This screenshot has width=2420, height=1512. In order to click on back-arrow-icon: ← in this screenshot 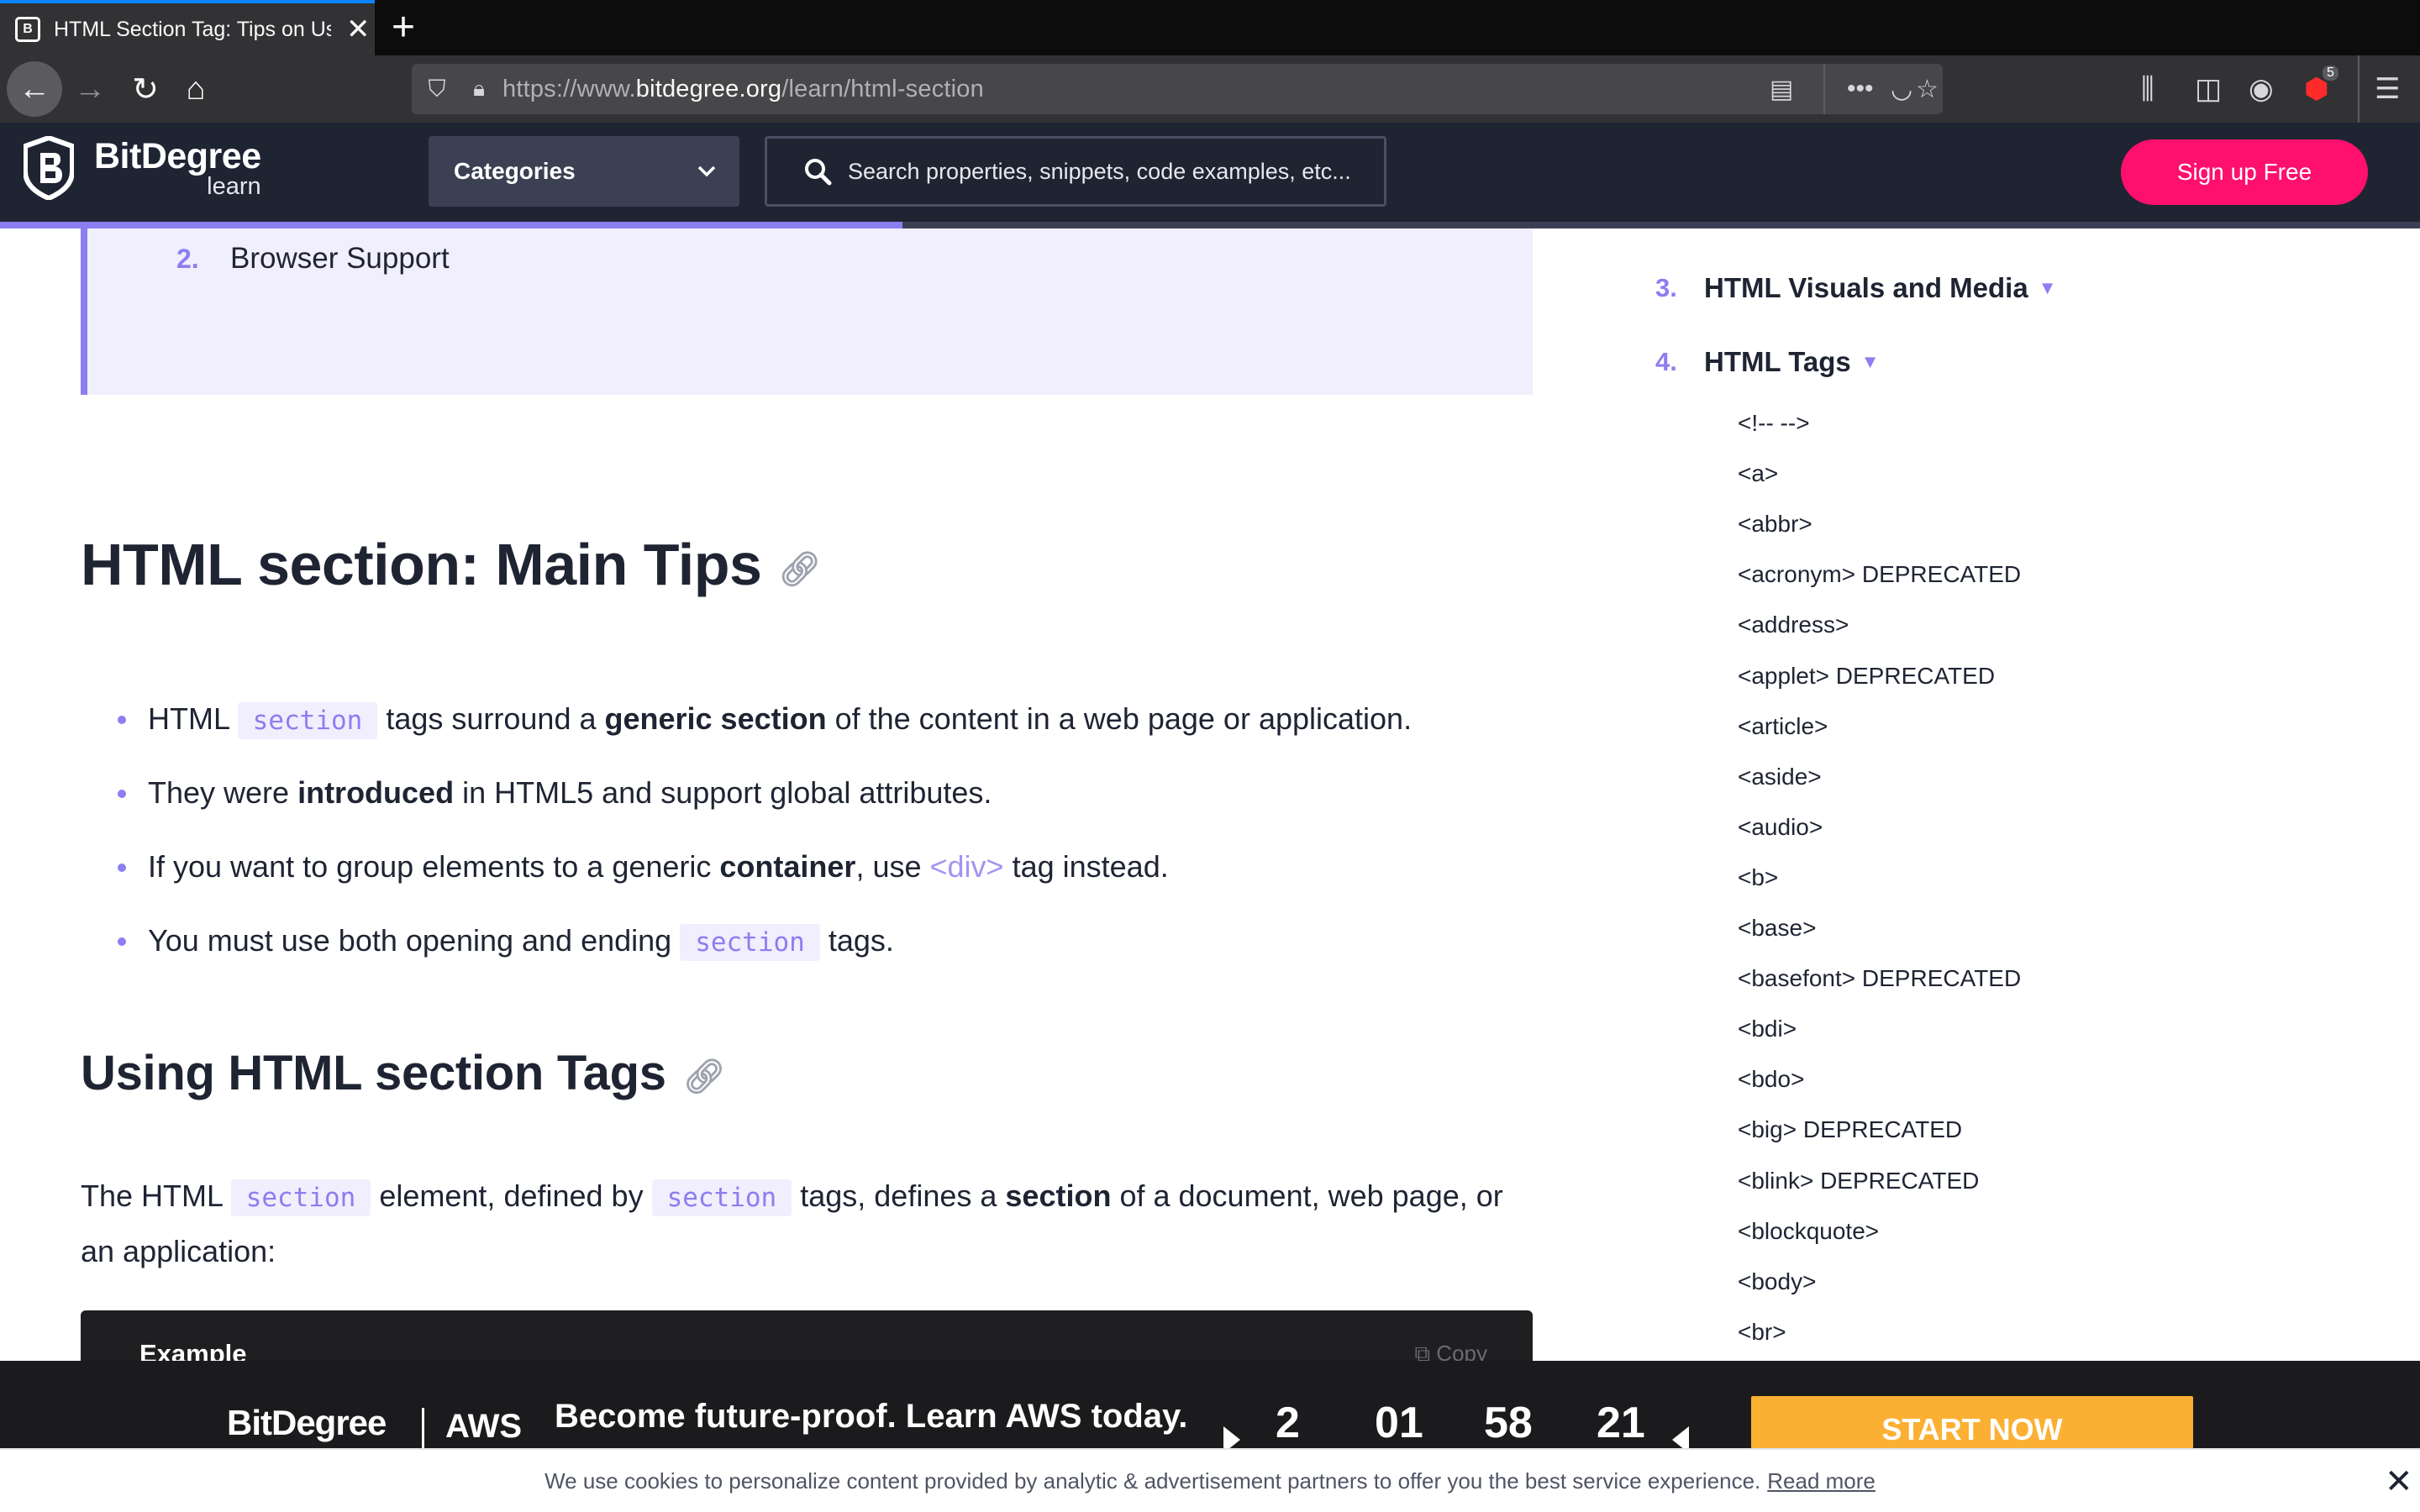, I will do `click(34, 89)`.